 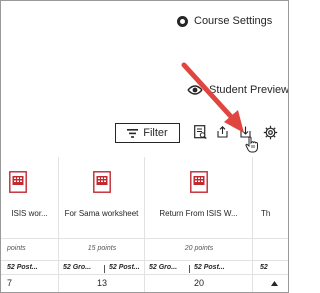 What do you see at coordinates (198, 283) in the screenshot?
I see `count-value: 20` at bounding box center [198, 283].